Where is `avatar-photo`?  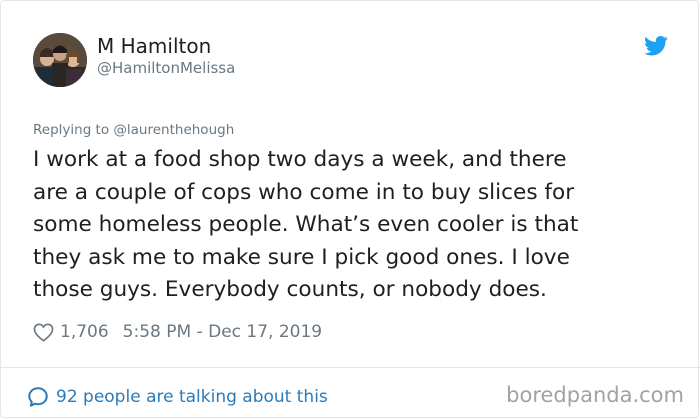 avatar-photo is located at coordinates (60, 60).